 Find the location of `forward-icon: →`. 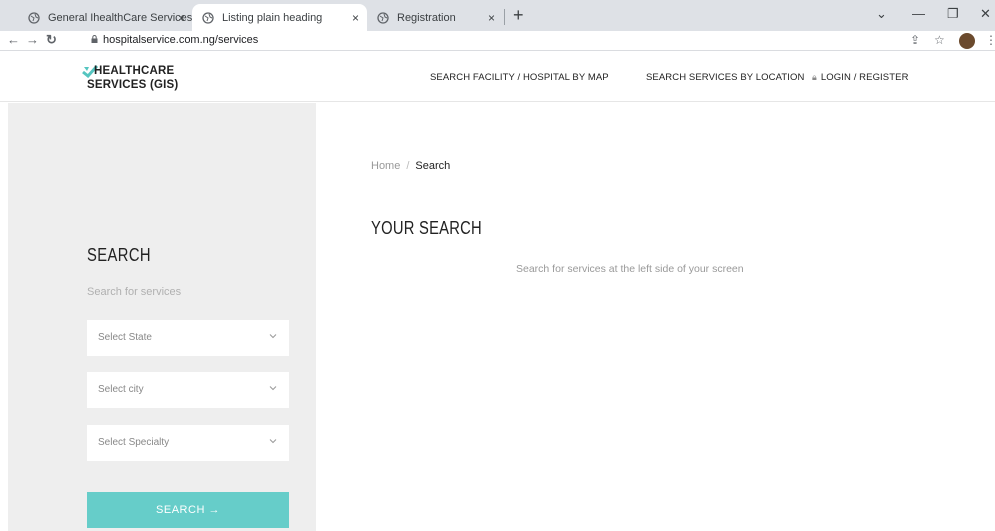

forward-icon: → is located at coordinates (32, 39).